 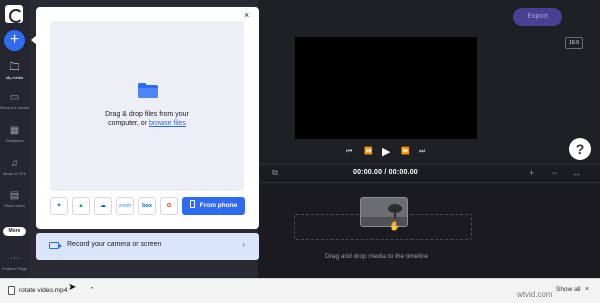 What do you see at coordinates (535, 294) in the screenshot?
I see `watermark: wtvid.com` at bounding box center [535, 294].